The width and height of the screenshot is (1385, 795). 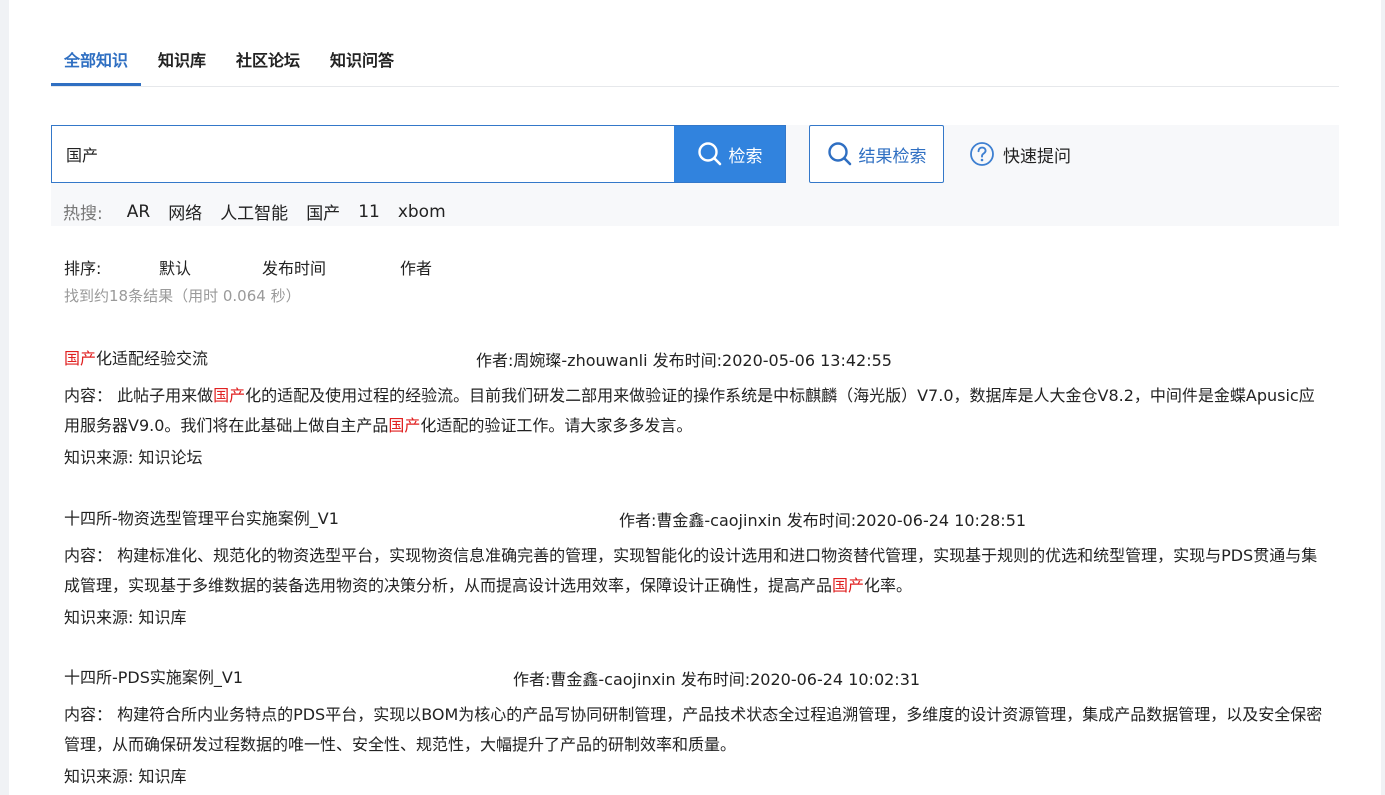 What do you see at coordinates (362, 62) in the screenshot?
I see `tab-knowledge-qa: 知识问答` at bounding box center [362, 62].